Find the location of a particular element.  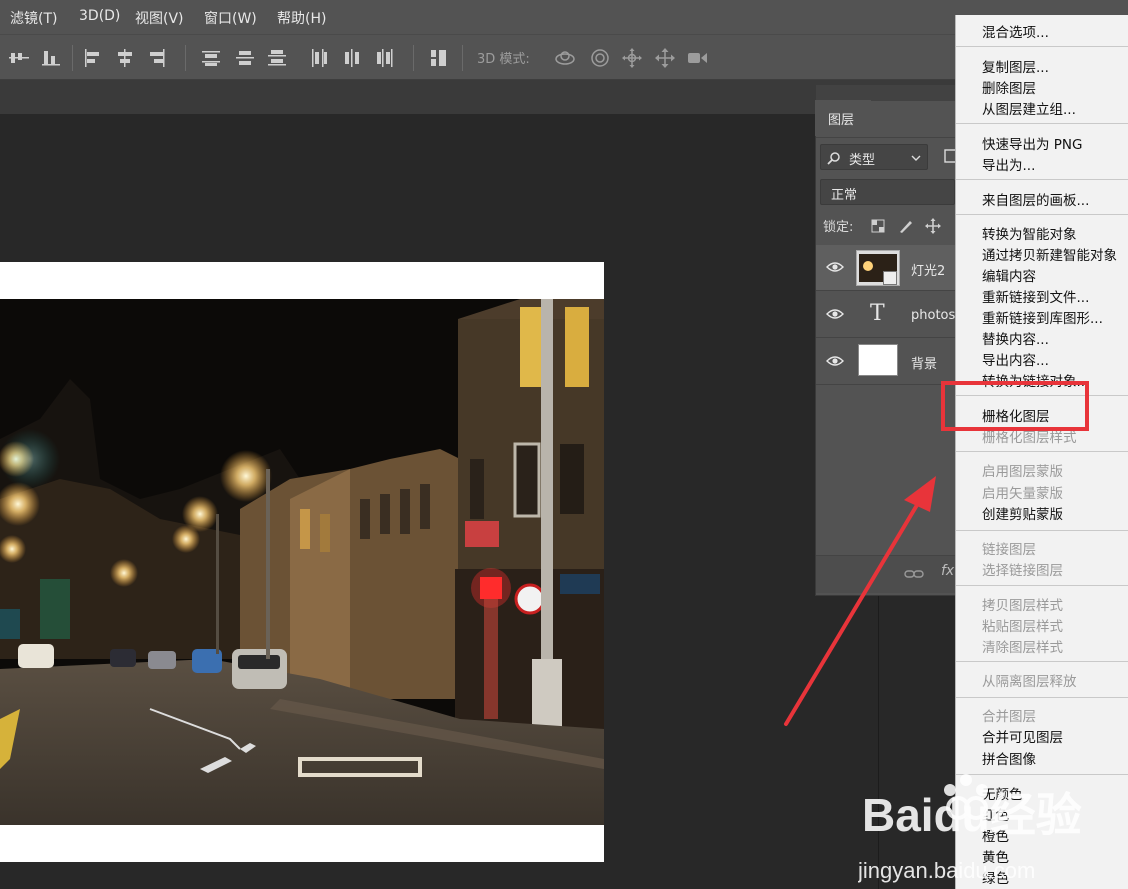

layer-name: photos is located at coordinates (933, 315).